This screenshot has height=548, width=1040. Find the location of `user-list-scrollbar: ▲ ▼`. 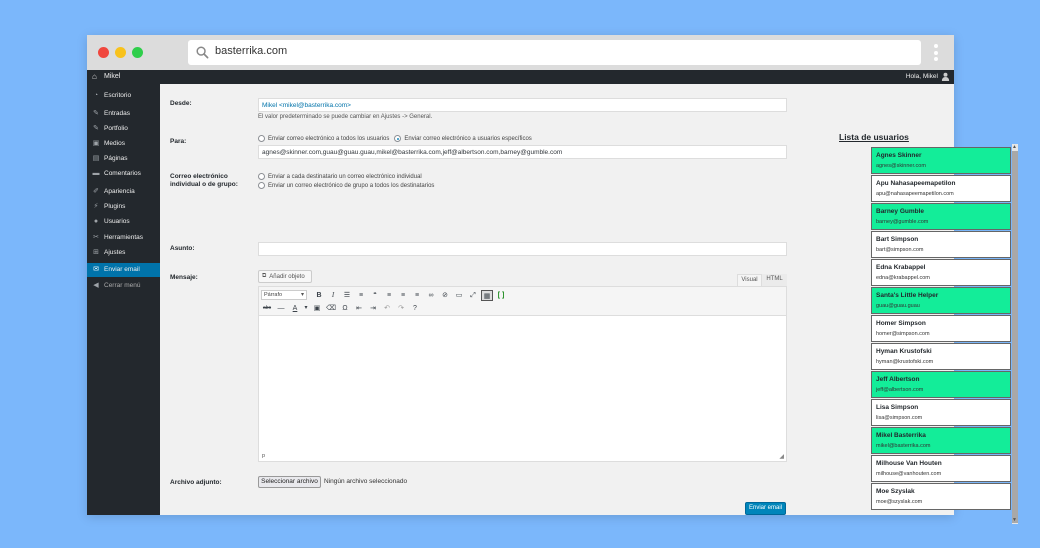

user-list-scrollbar: ▲ ▼ is located at coordinates (1015, 334).